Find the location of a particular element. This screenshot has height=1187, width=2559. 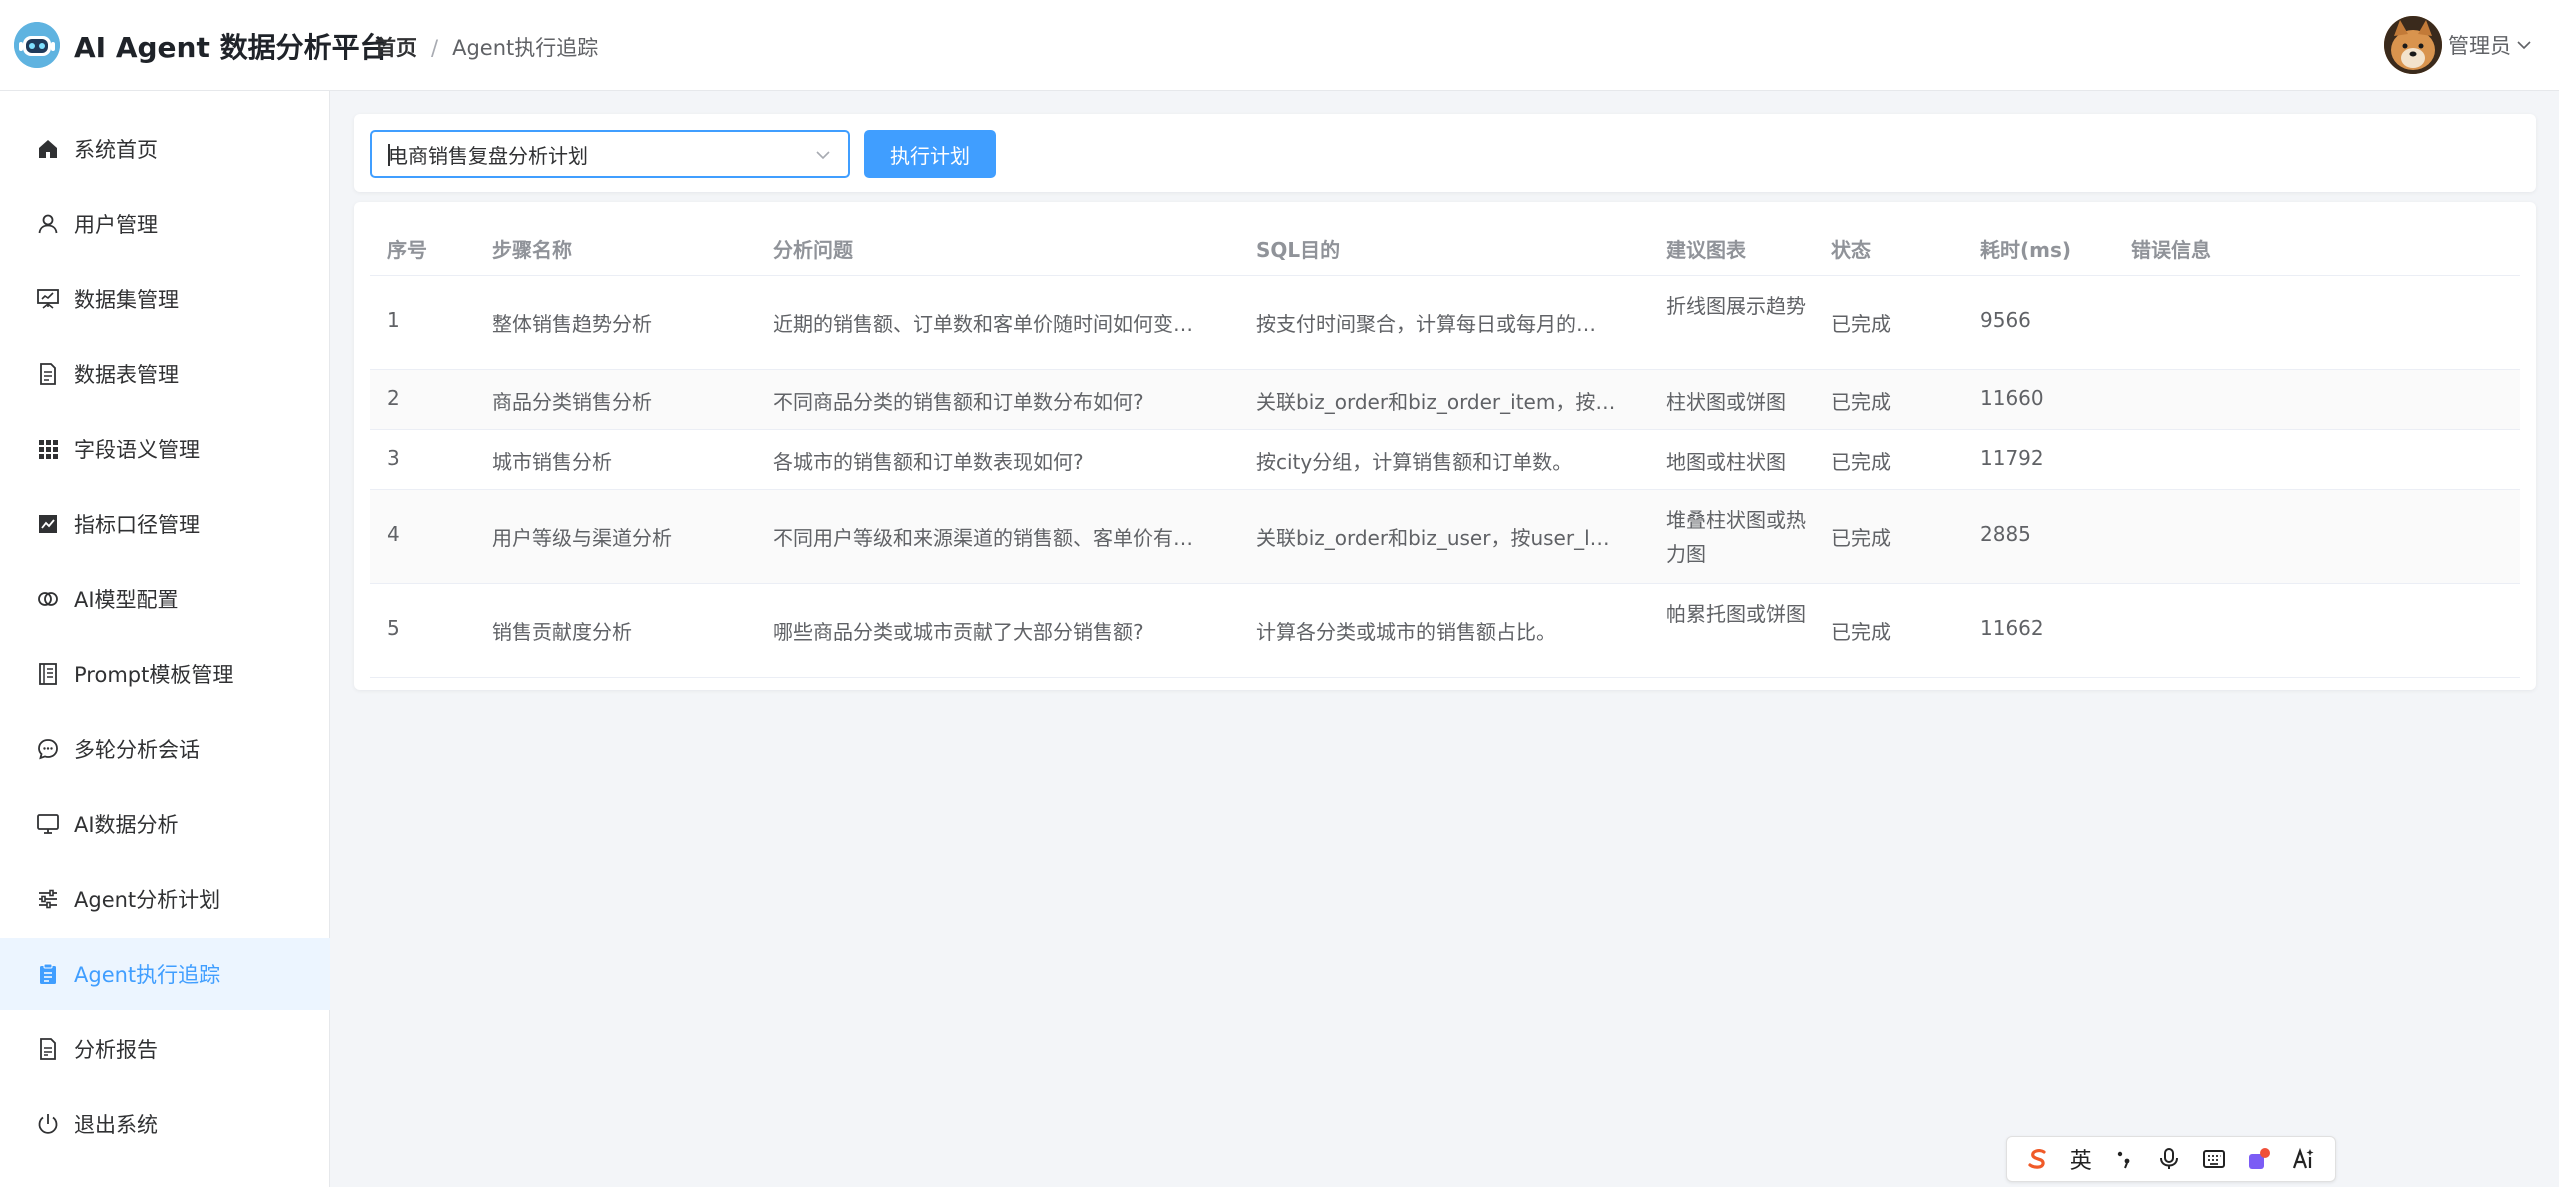

cell-chart: 帕累托图或饼图 is located at coordinates (1736, 614).